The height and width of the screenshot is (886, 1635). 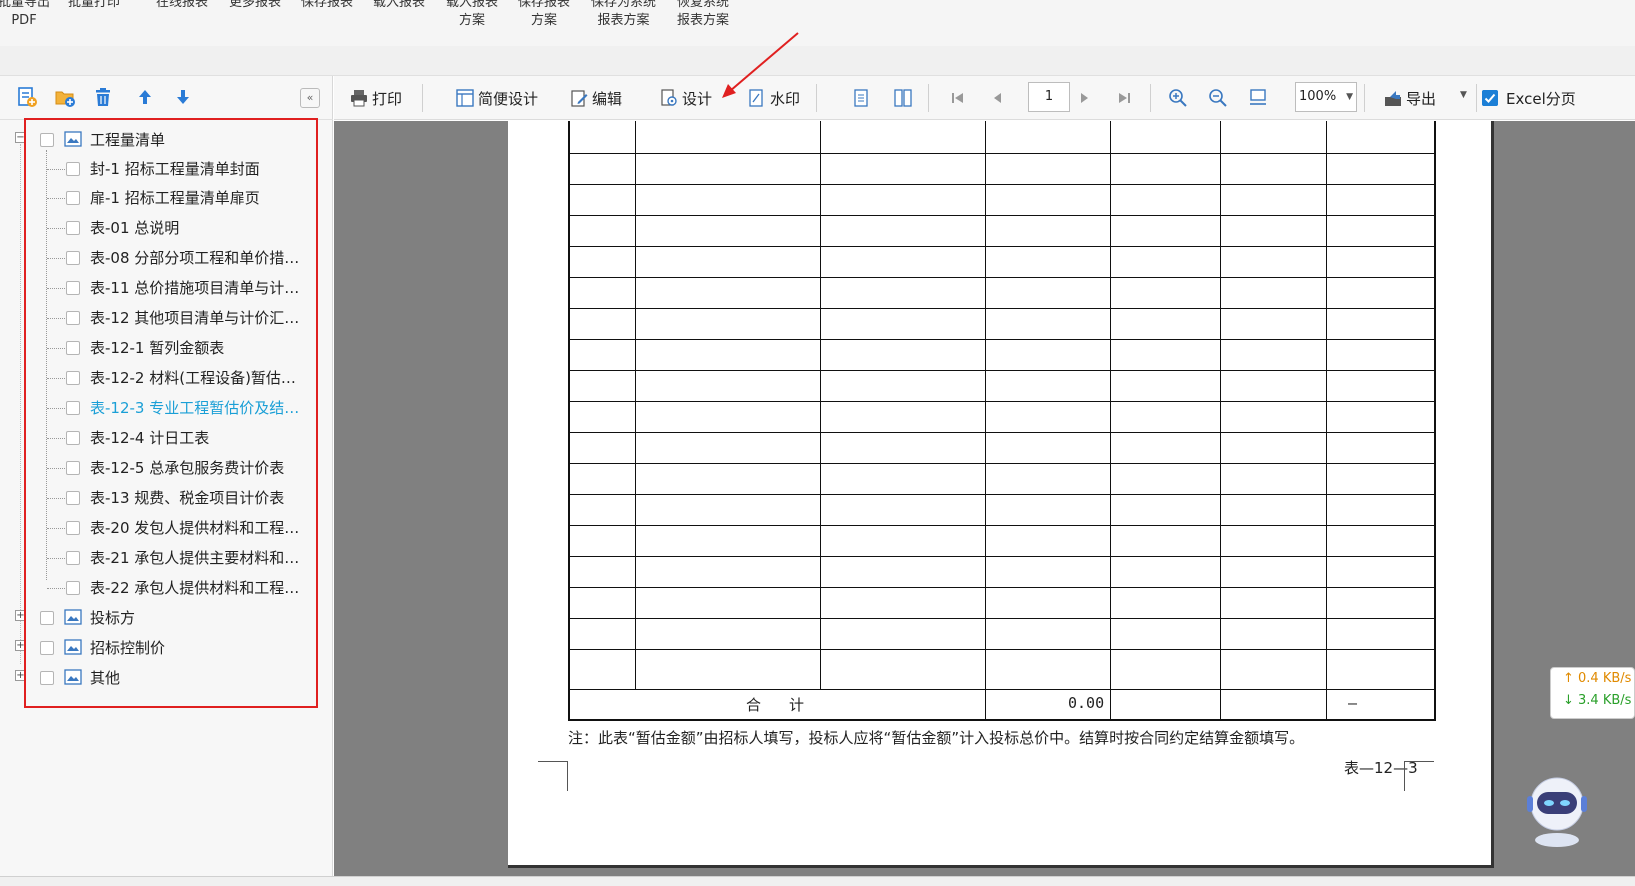 What do you see at coordinates (359, 98) in the screenshot?
I see `printer-icon` at bounding box center [359, 98].